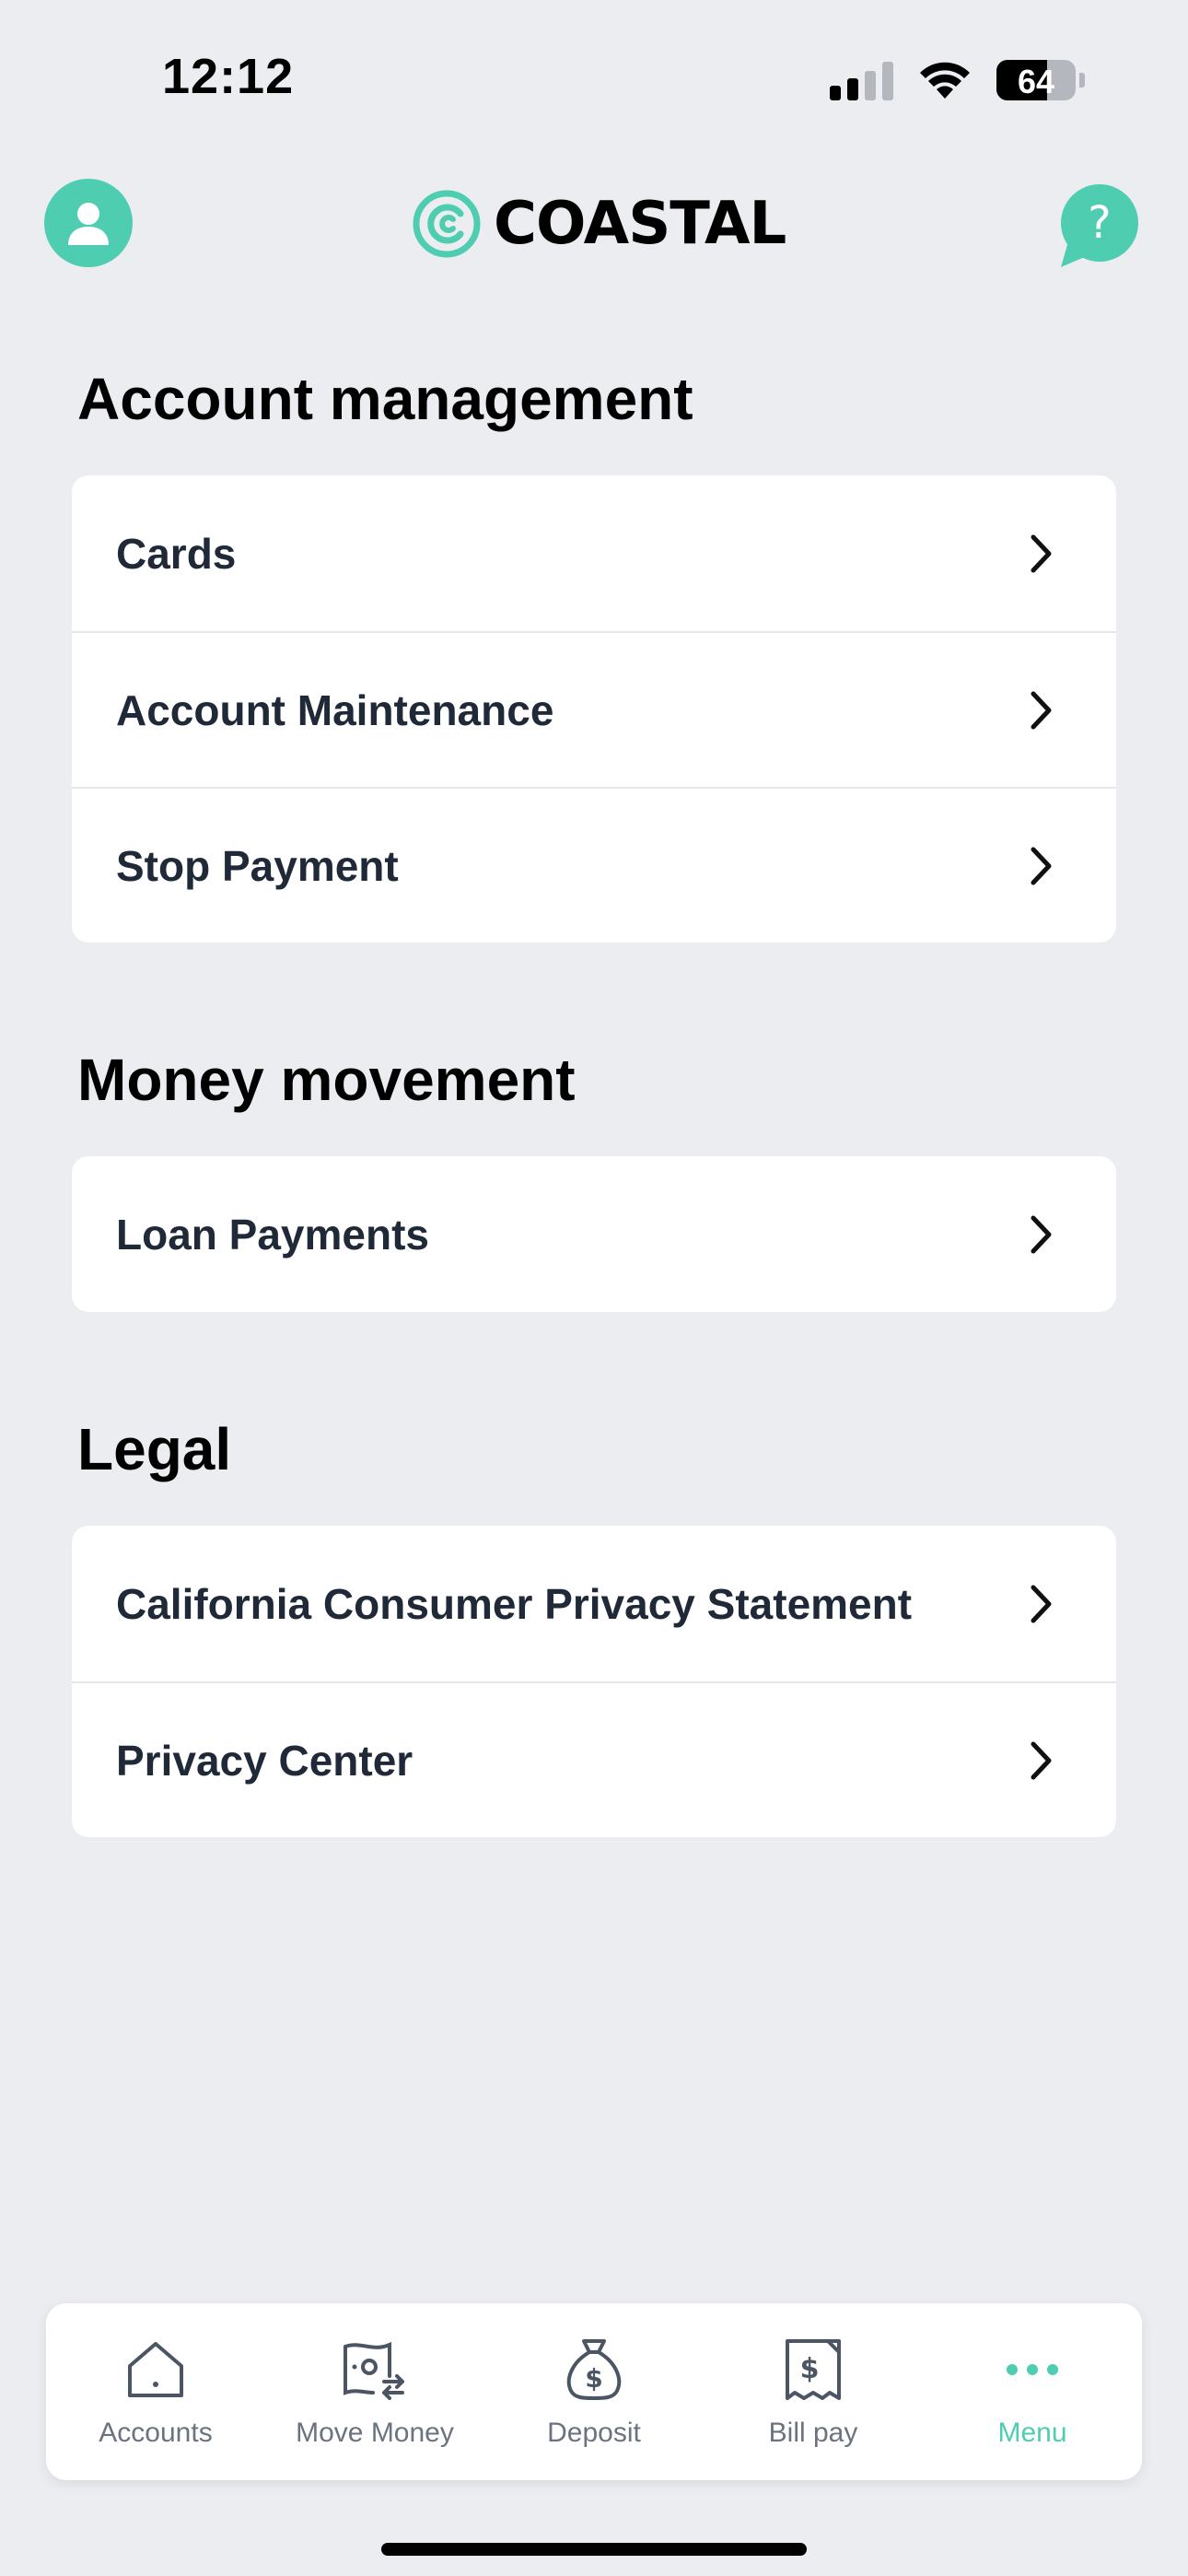  I want to click on battery-icon: 64, so click(1036, 80).